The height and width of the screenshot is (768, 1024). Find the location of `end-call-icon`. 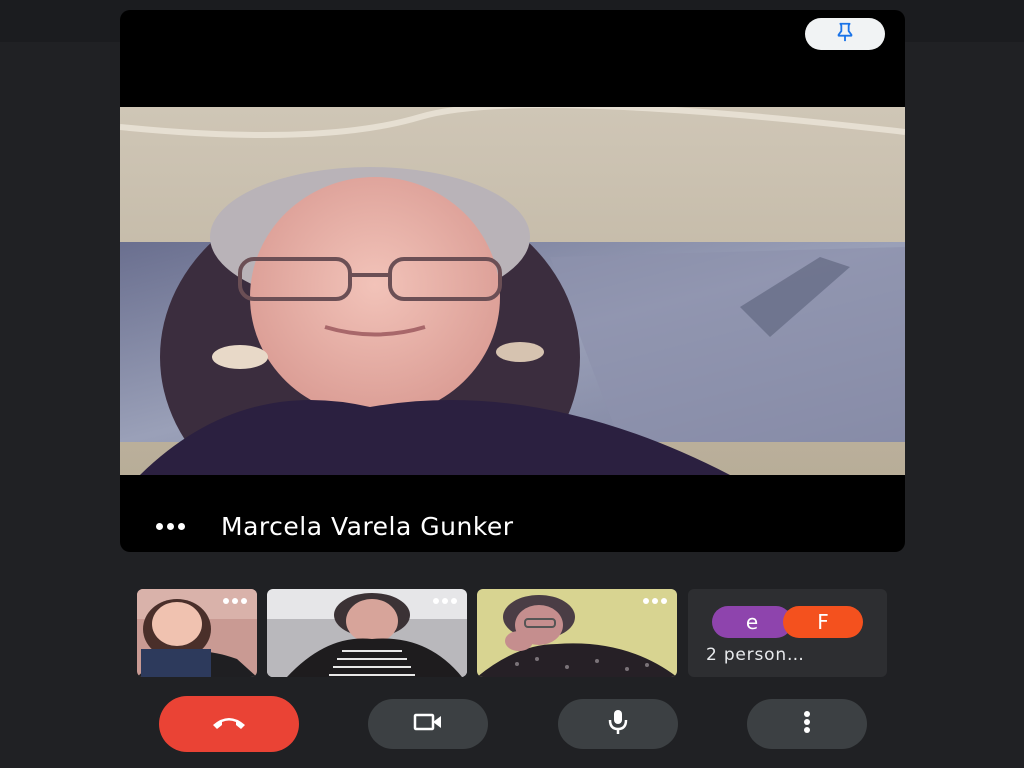

end-call-icon is located at coordinates (229, 724).